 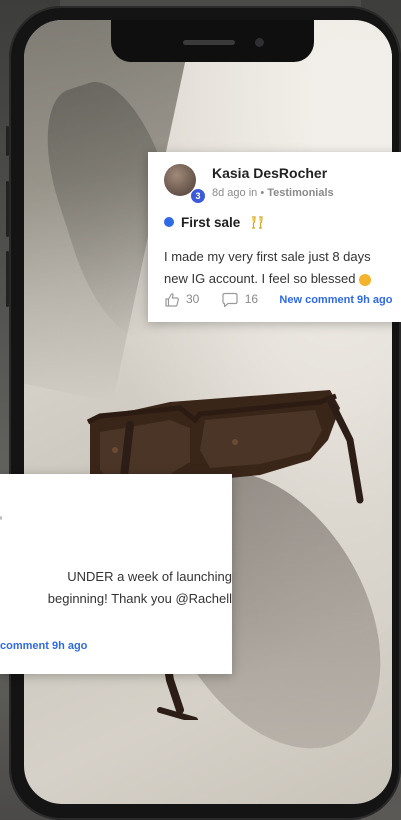 What do you see at coordinates (235, 193) in the screenshot?
I see `post-time: 8d ago in` at bounding box center [235, 193].